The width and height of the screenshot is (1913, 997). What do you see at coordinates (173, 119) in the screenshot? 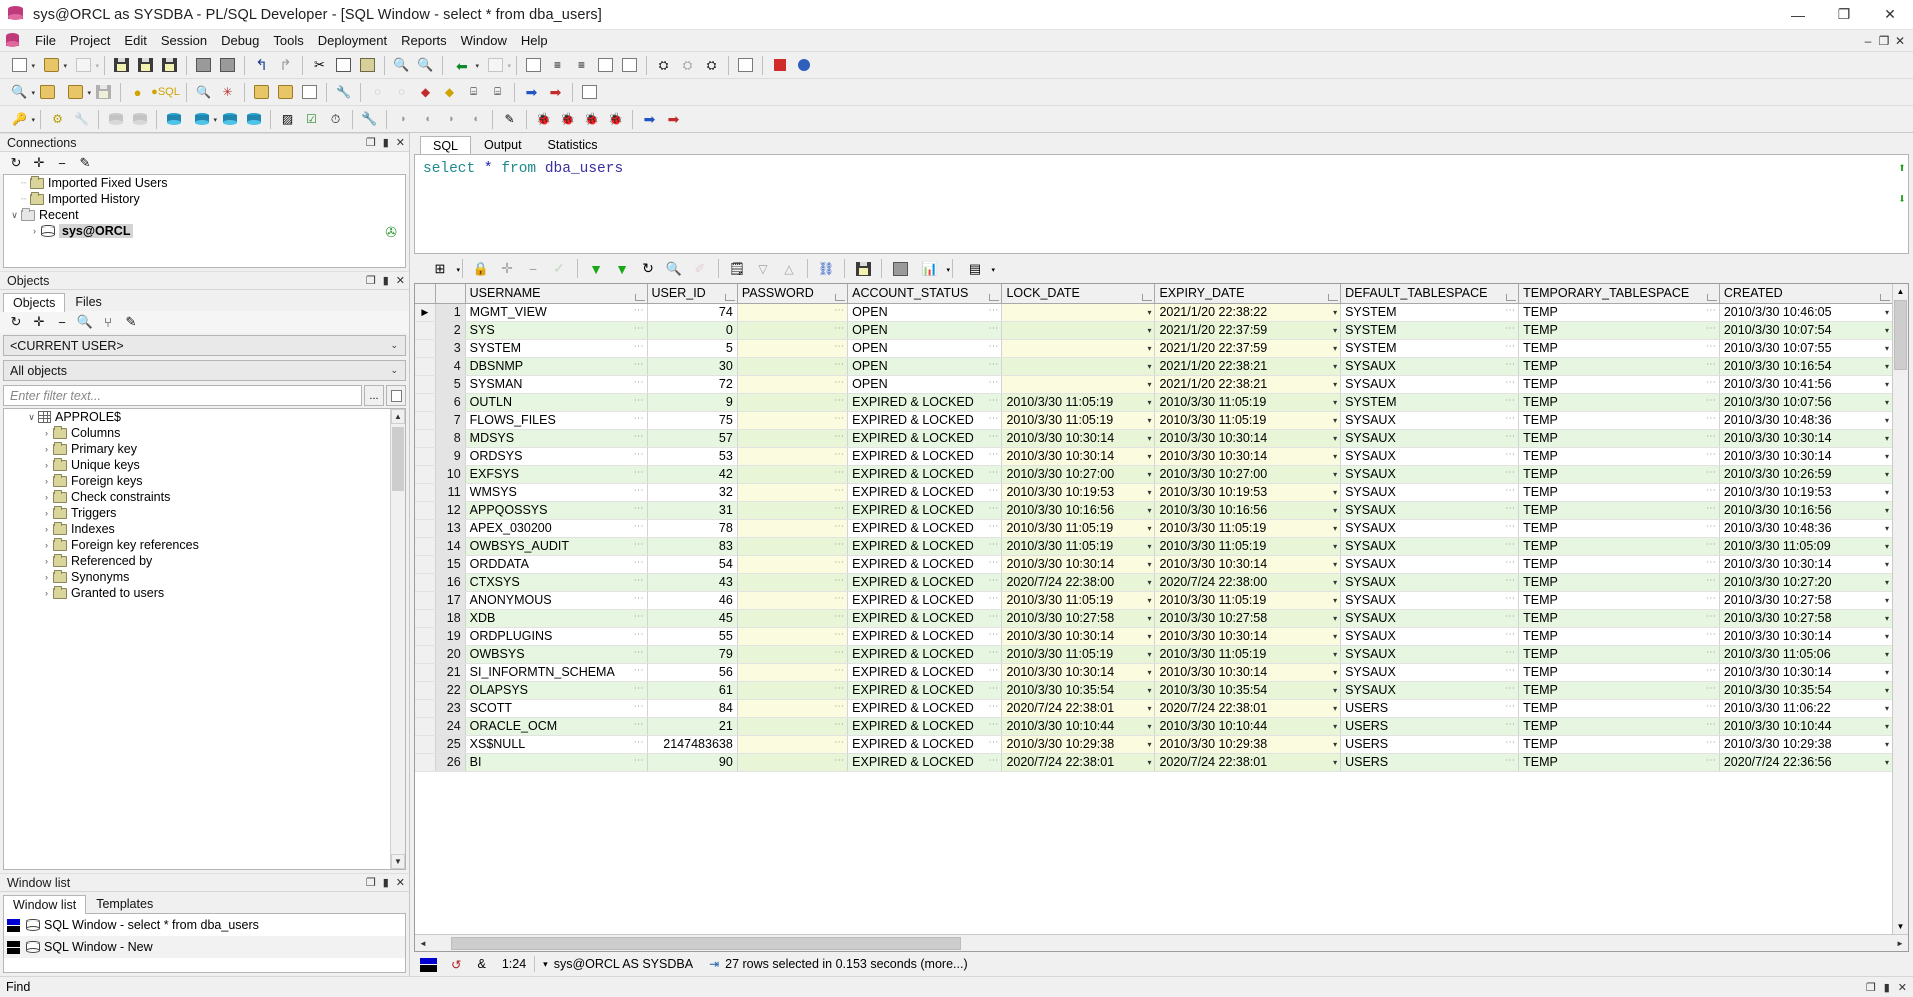
I see `database-connect-icon` at bounding box center [173, 119].